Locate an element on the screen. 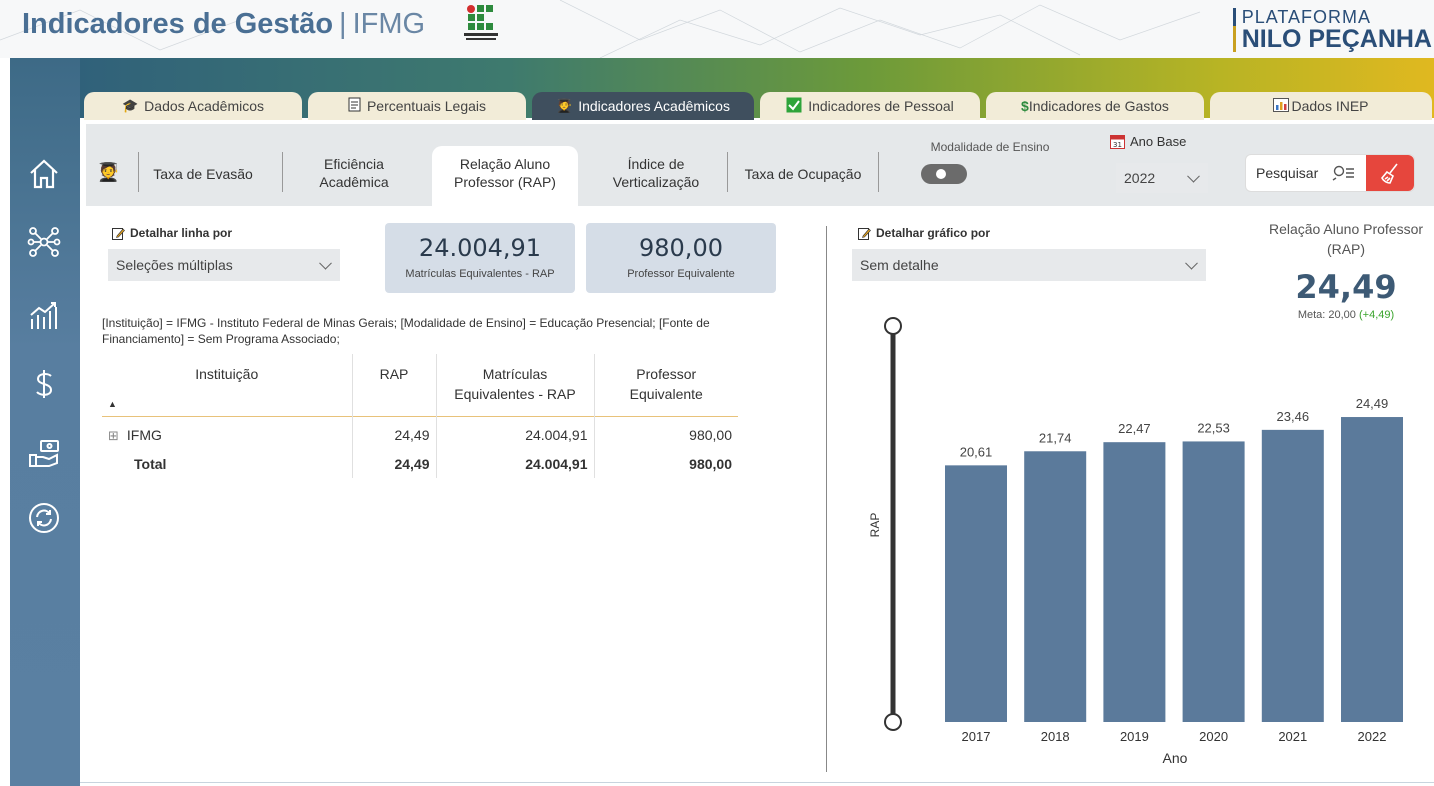 The height and width of the screenshot is (786, 1434). col-header-label-line1: Professor is located at coordinates (666, 374).